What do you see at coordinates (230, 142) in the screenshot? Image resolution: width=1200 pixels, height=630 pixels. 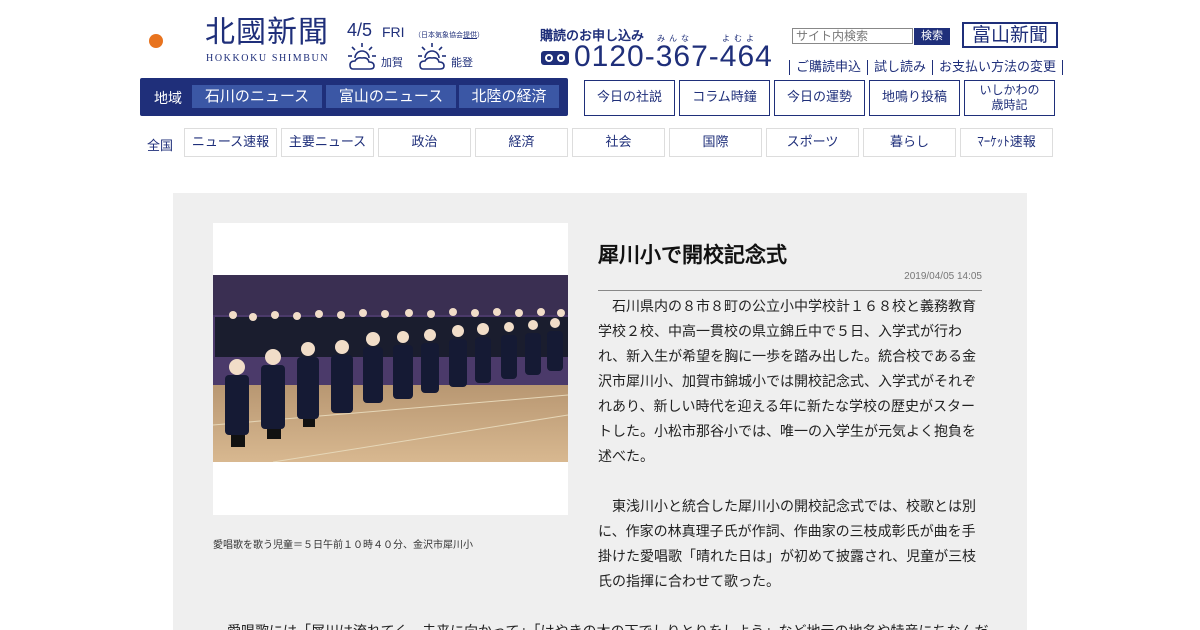 I see `cat-breaking-news: ニュース速報` at bounding box center [230, 142].